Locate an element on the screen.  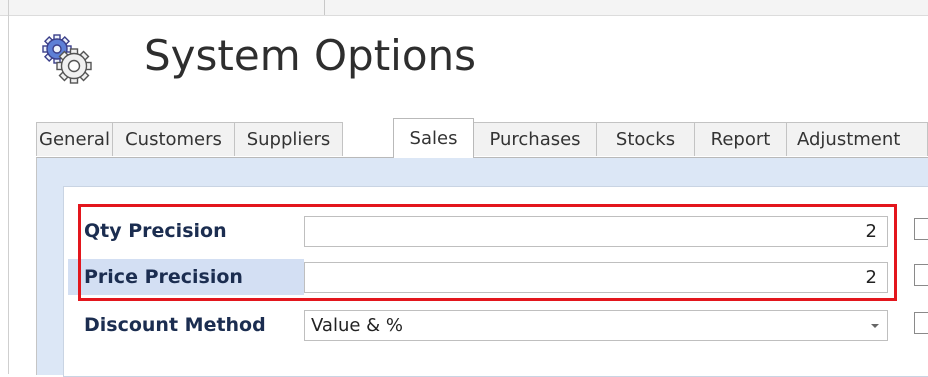
qty-precision-row: Qty Precision 2 is located at coordinates (496, 231).